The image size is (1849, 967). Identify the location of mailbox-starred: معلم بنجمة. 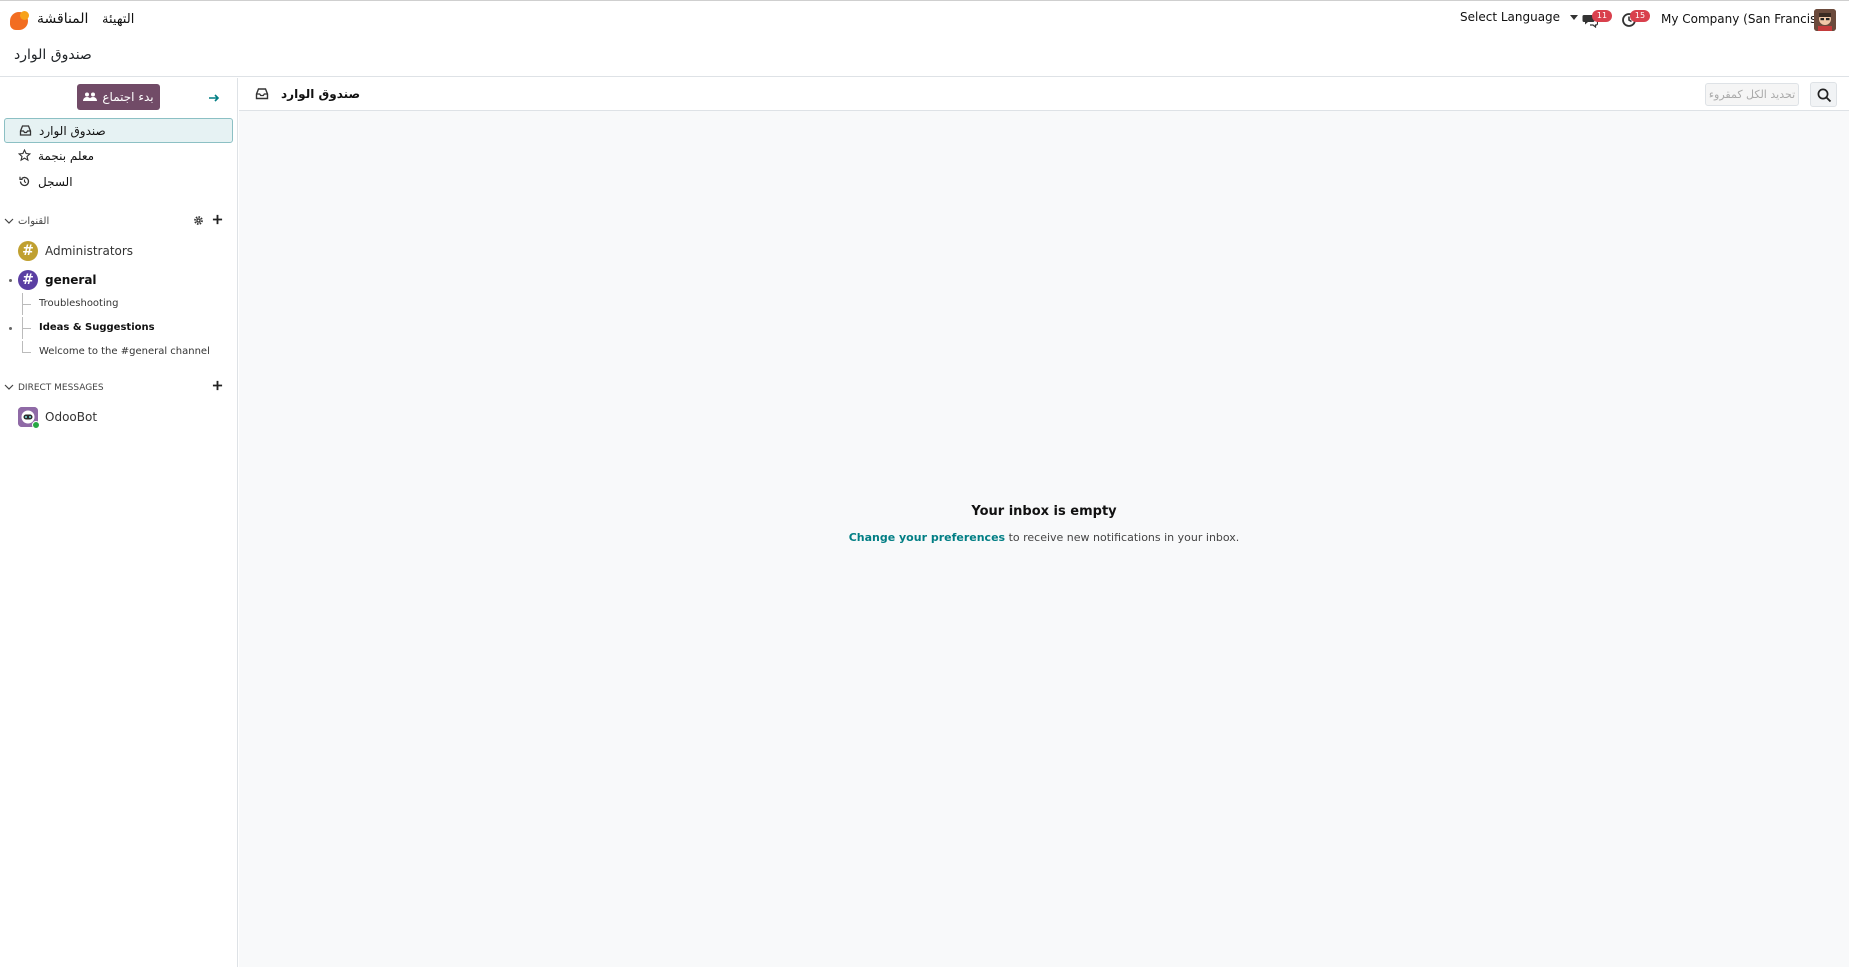
(118, 156).